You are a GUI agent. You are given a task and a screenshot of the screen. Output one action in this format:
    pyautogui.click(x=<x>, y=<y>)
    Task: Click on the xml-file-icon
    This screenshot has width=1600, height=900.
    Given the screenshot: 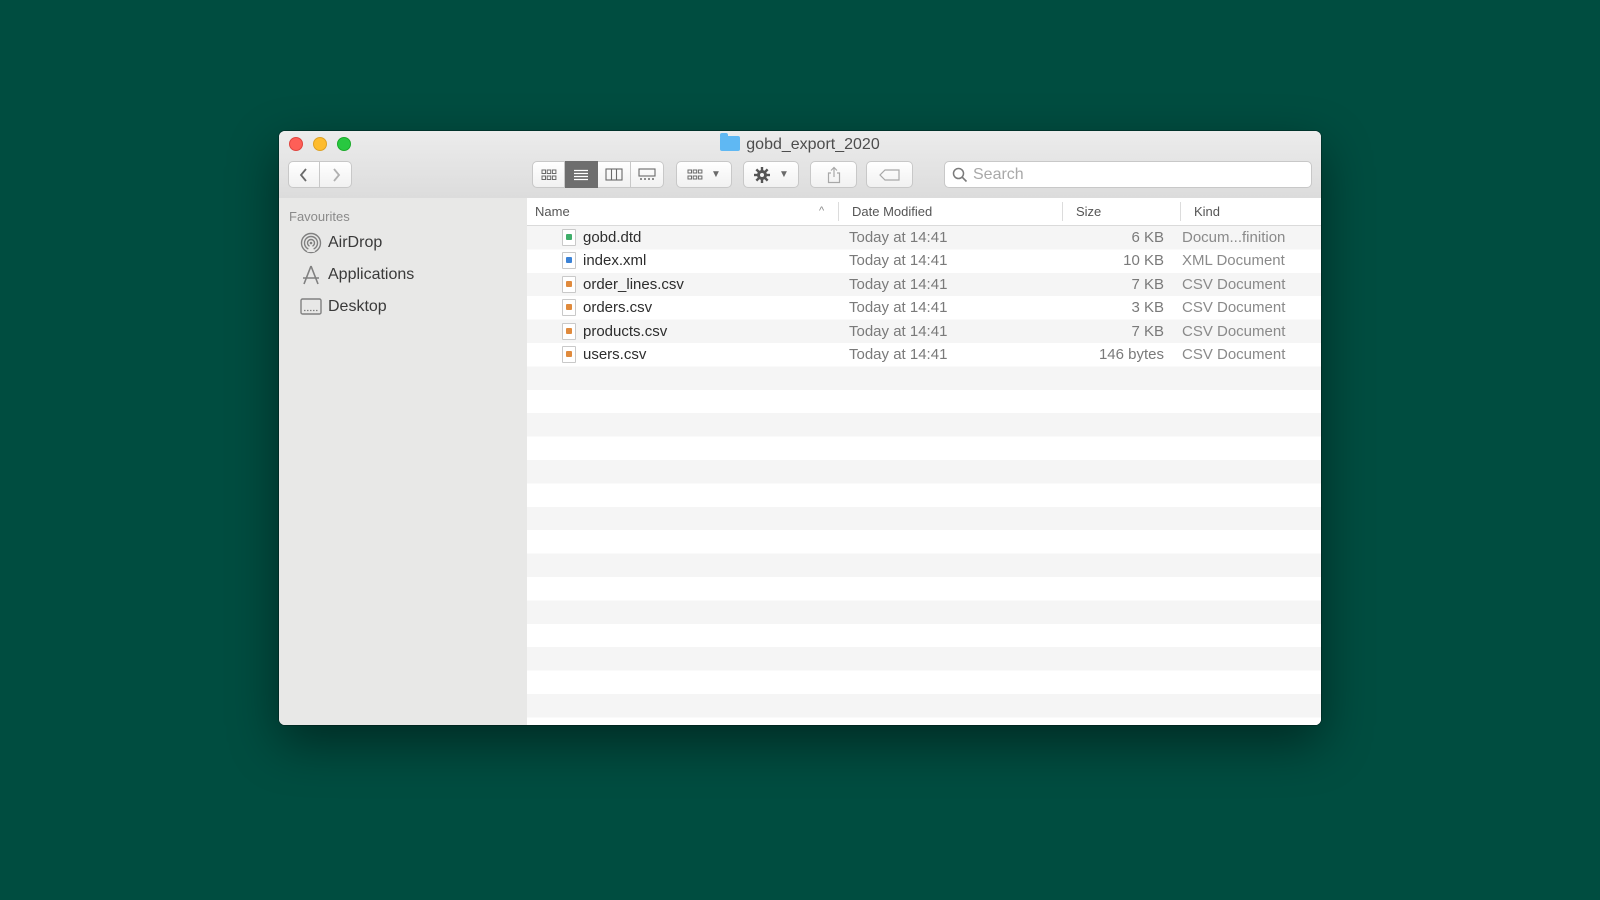 What is the action you would take?
    pyautogui.click(x=569, y=260)
    